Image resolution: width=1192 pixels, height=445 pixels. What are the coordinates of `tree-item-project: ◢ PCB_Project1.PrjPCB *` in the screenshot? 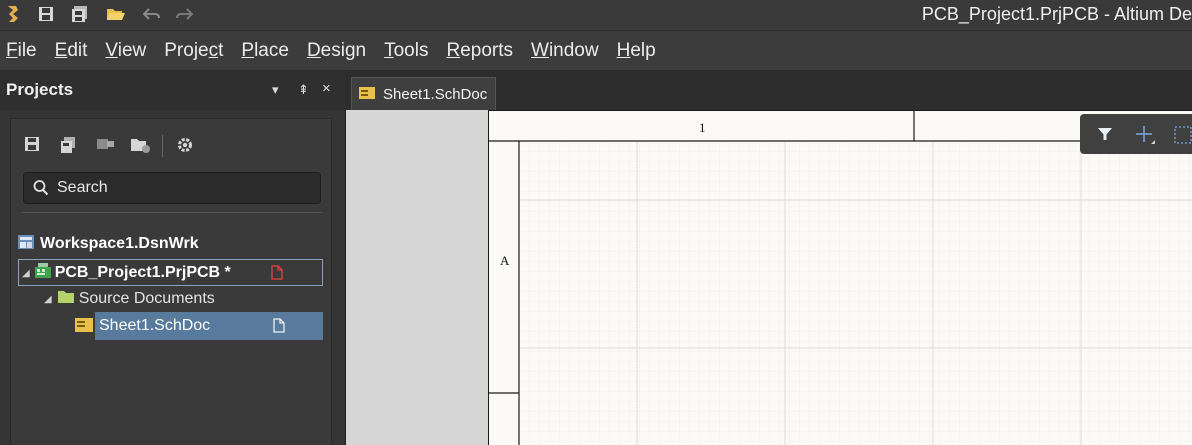 It's located at (170, 272).